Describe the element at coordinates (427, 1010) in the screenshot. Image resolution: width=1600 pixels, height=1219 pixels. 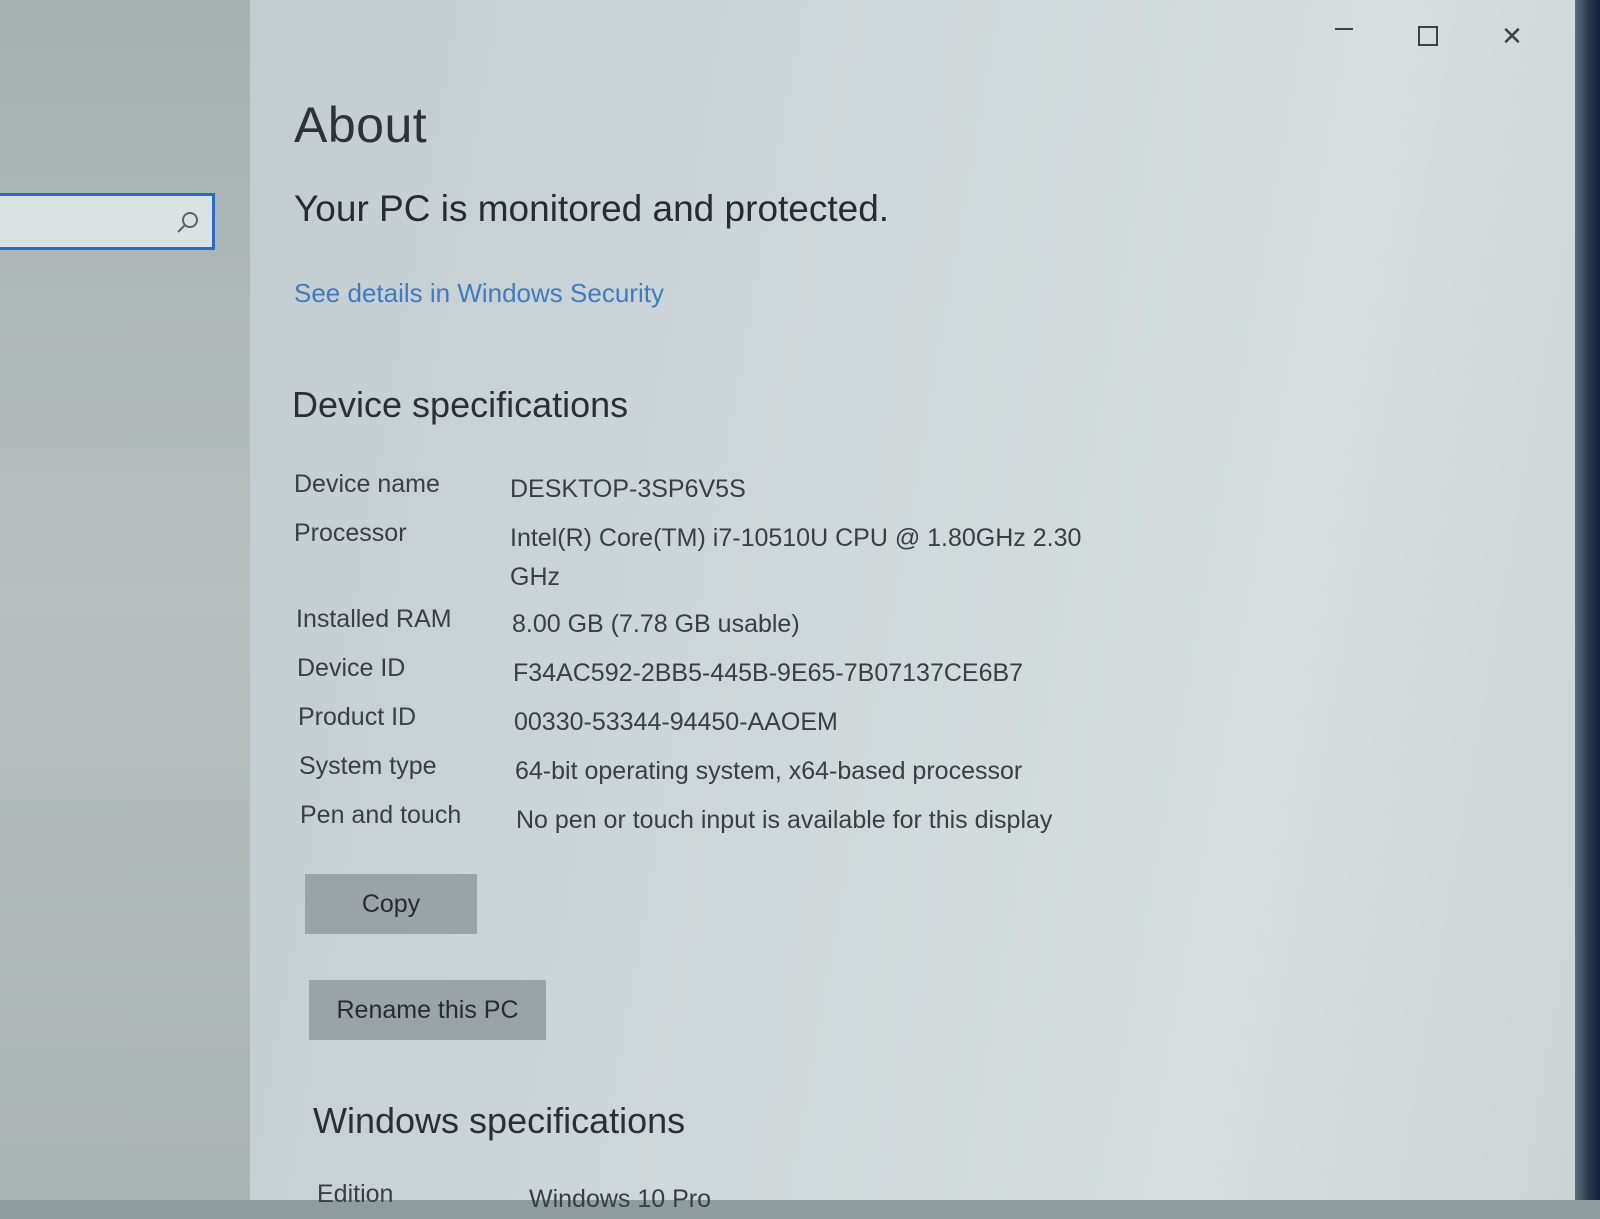
I see `rename-pc-button: Rename this PC` at that location.